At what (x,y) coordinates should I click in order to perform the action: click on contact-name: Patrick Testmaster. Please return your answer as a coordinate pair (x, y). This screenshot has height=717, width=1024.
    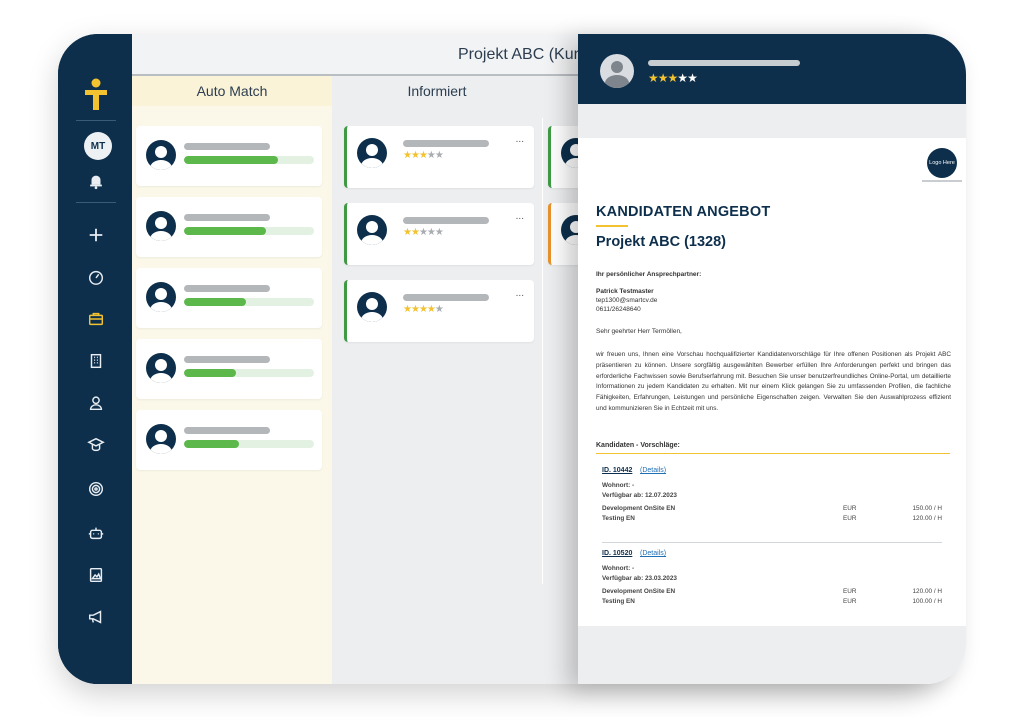
    Looking at the image, I should click on (625, 291).